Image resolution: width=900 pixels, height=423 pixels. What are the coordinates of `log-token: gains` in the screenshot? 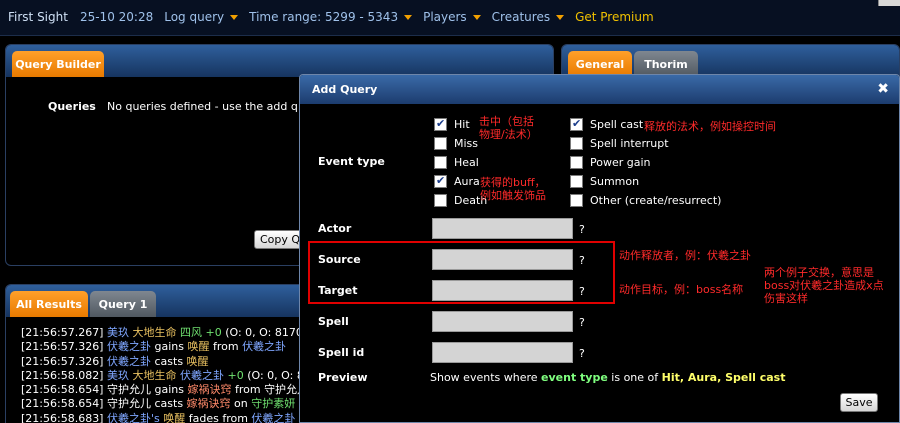 It's located at (169, 390).